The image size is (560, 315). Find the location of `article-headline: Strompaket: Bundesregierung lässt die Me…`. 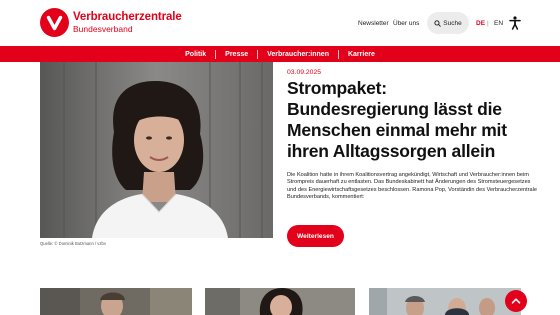

article-headline: Strompaket: Bundesregierung lässt die Me… is located at coordinates (409, 120).